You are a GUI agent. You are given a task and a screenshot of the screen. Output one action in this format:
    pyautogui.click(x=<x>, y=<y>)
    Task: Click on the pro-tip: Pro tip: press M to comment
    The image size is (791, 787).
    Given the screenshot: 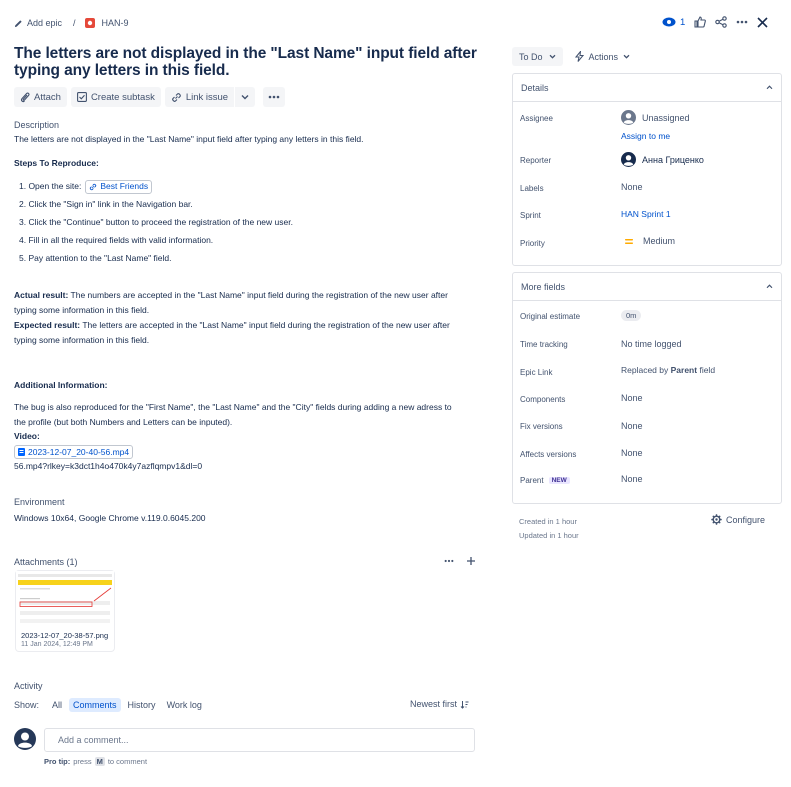 What is the action you would take?
    pyautogui.click(x=95, y=761)
    